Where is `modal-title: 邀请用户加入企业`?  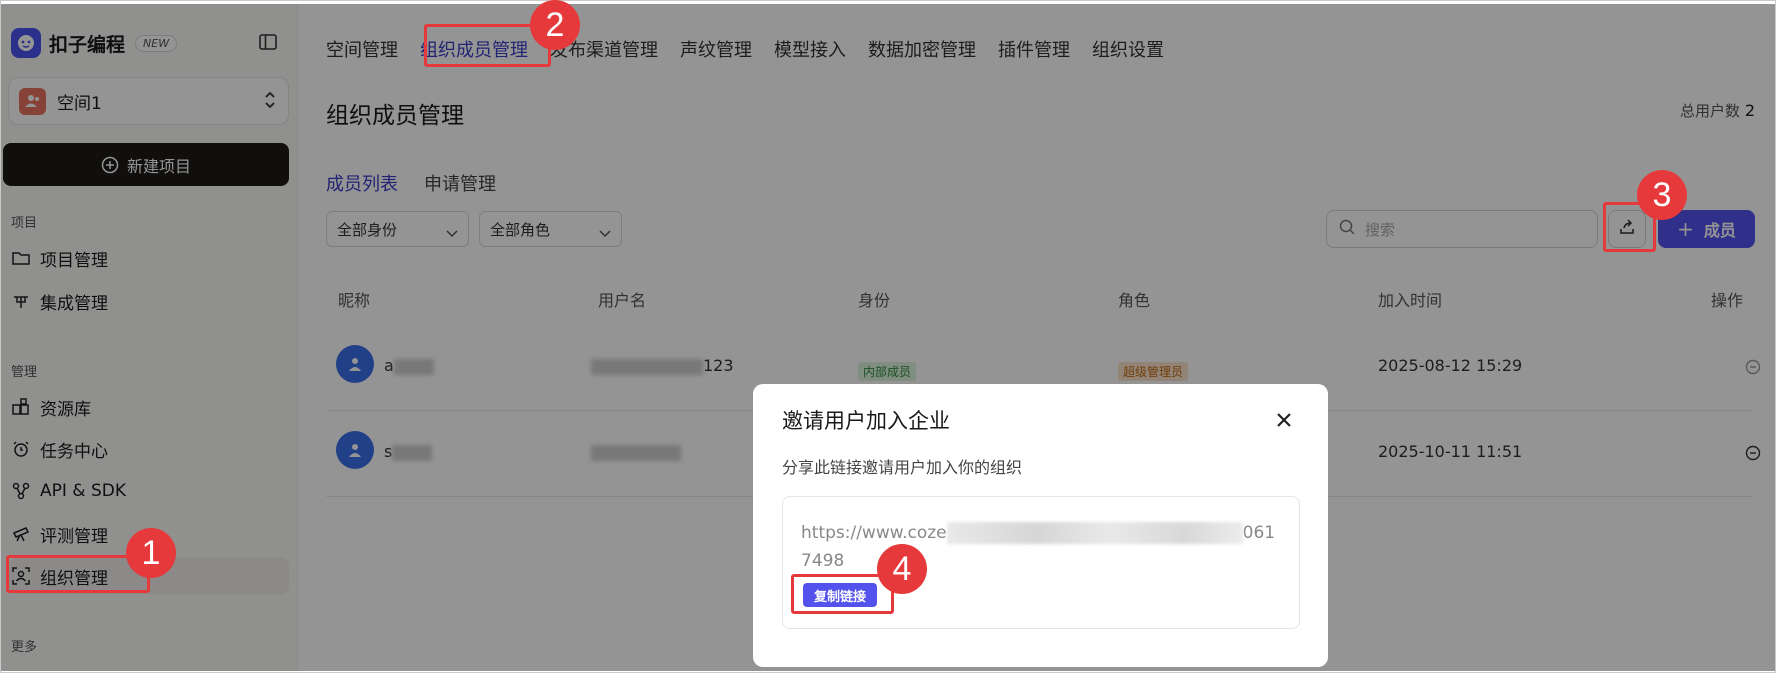 modal-title: 邀请用户加入企业 is located at coordinates (866, 421).